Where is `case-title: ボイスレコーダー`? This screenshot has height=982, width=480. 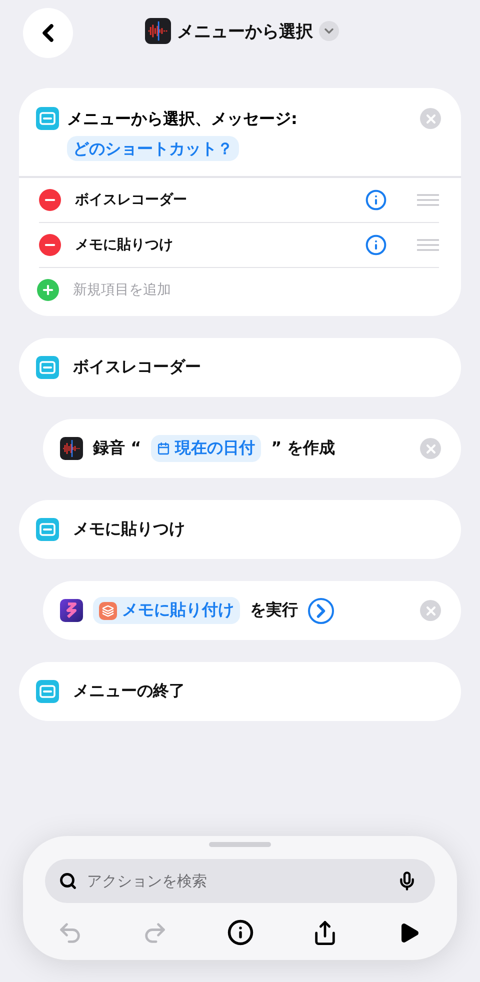 case-title: ボイスレコーダー is located at coordinates (137, 367).